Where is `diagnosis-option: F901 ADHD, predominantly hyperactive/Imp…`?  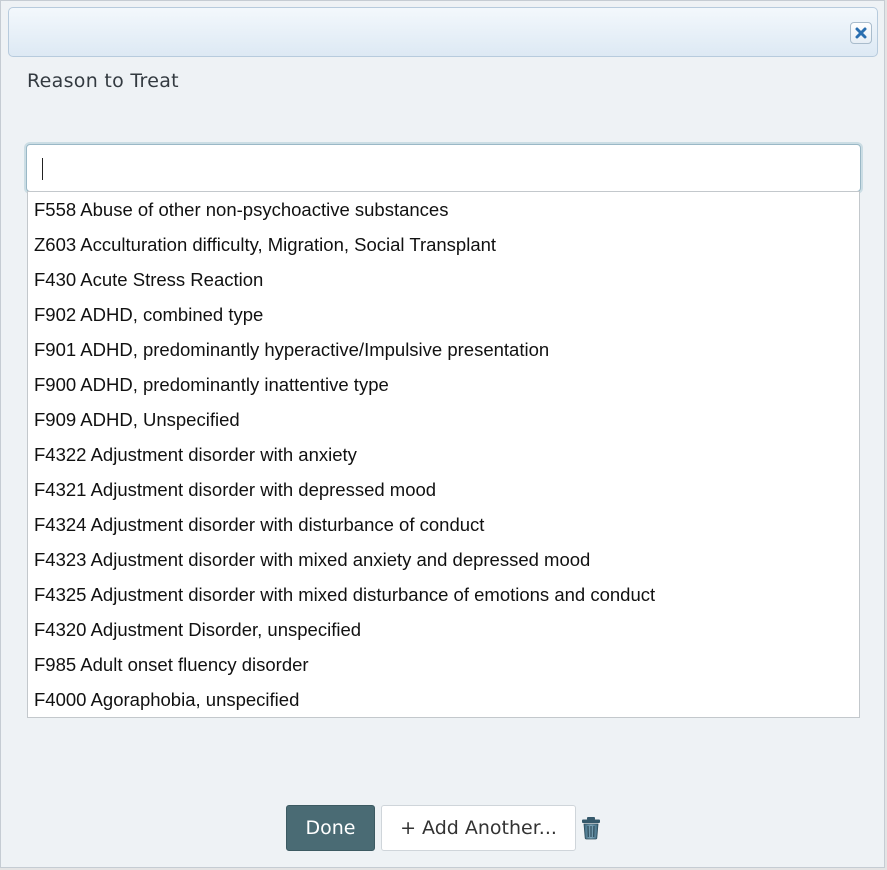
diagnosis-option: F901 ADHD, predominantly hyperactive/Imp… is located at coordinates (443, 349).